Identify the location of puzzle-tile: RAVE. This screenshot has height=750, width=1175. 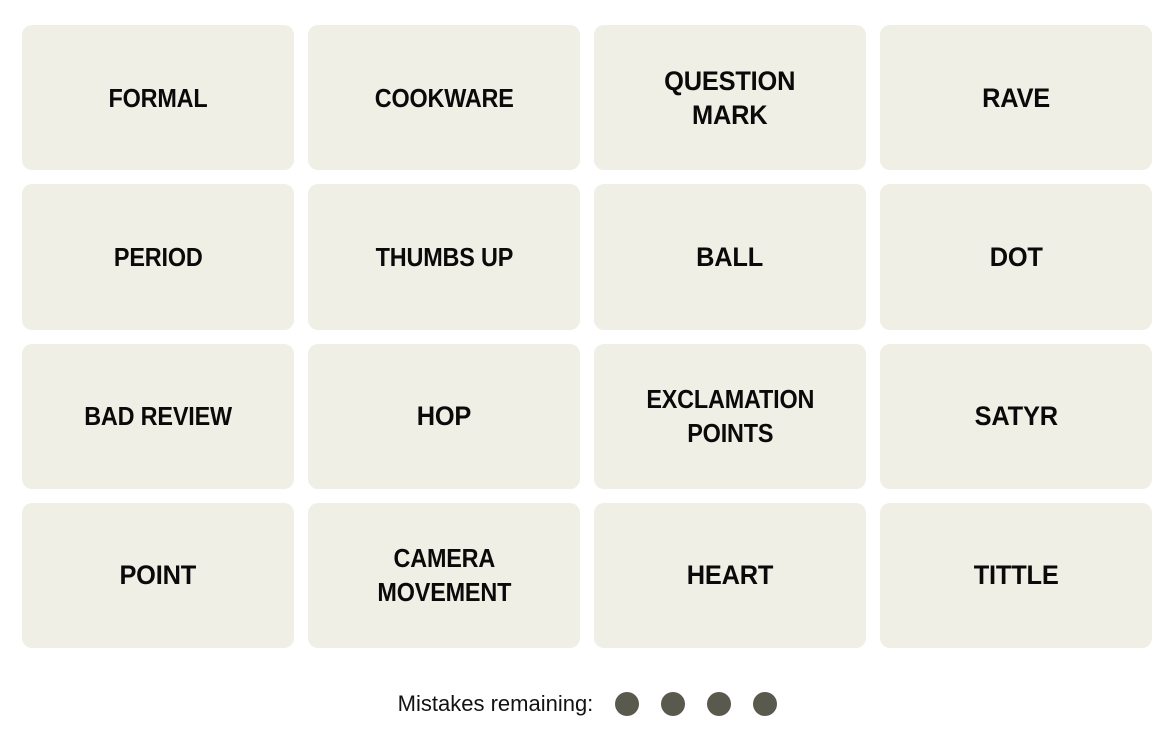
(1016, 98).